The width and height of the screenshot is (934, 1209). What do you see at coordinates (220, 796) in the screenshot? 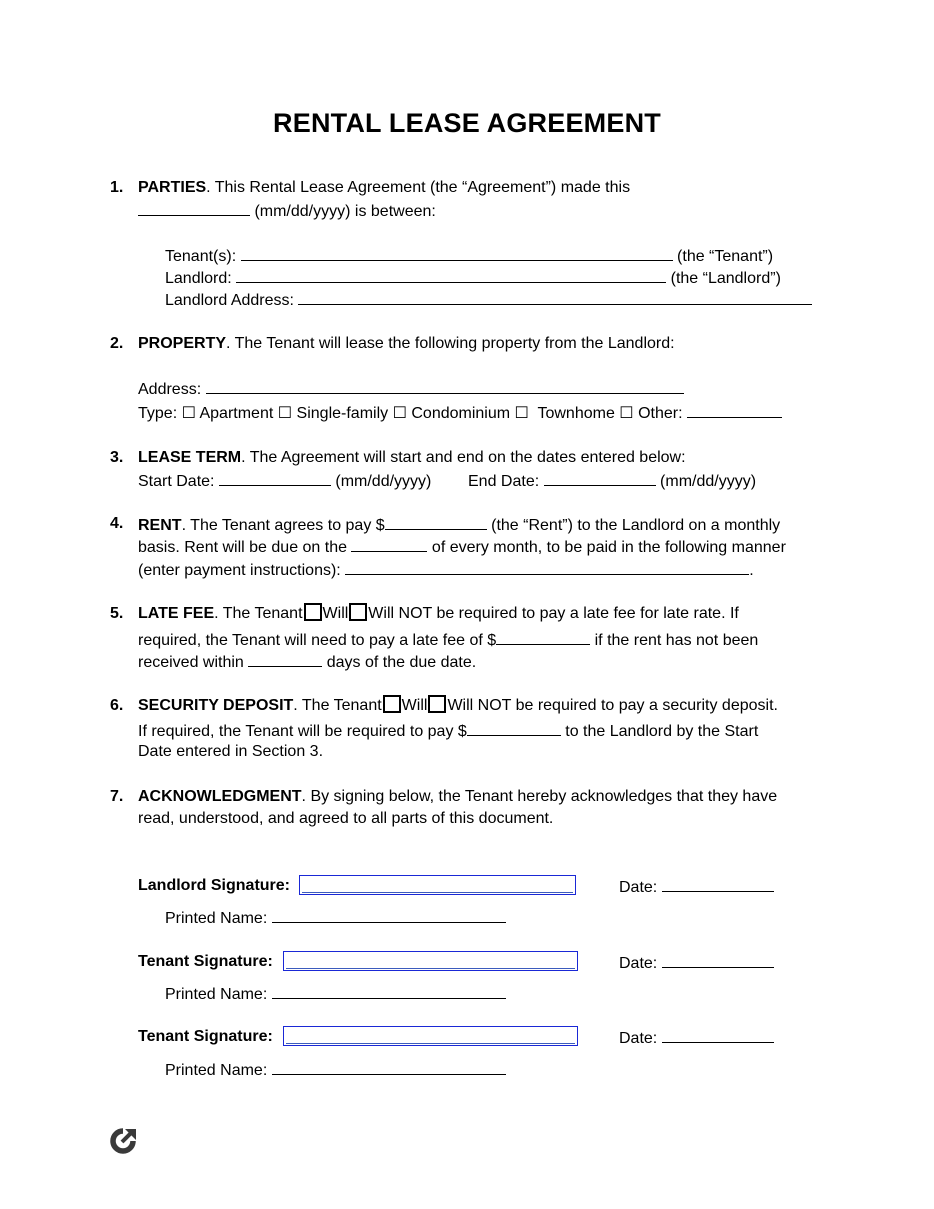
I see `section-heading: ACKNOWLEDGMENT` at bounding box center [220, 796].